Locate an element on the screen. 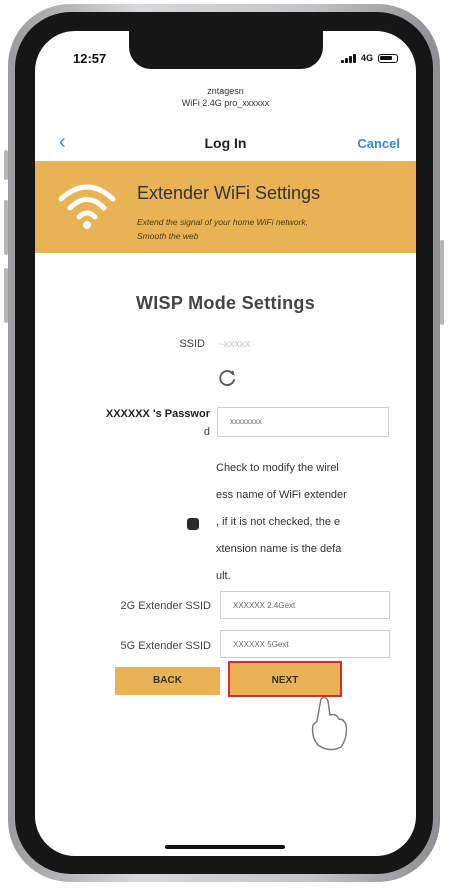  battery-icon is located at coordinates (388, 58).